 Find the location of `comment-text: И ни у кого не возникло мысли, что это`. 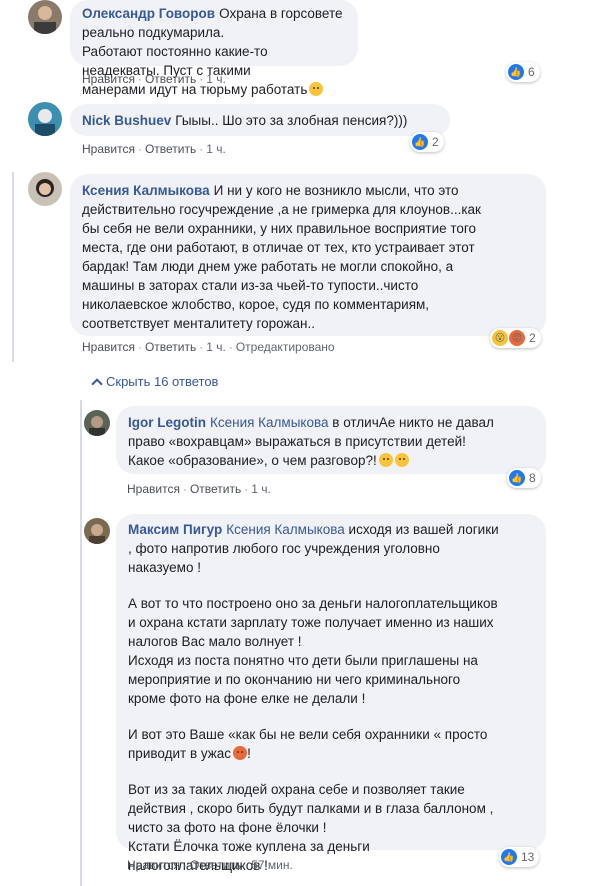

comment-text: И ни у кого не возникло мысли, что это is located at coordinates (336, 190).